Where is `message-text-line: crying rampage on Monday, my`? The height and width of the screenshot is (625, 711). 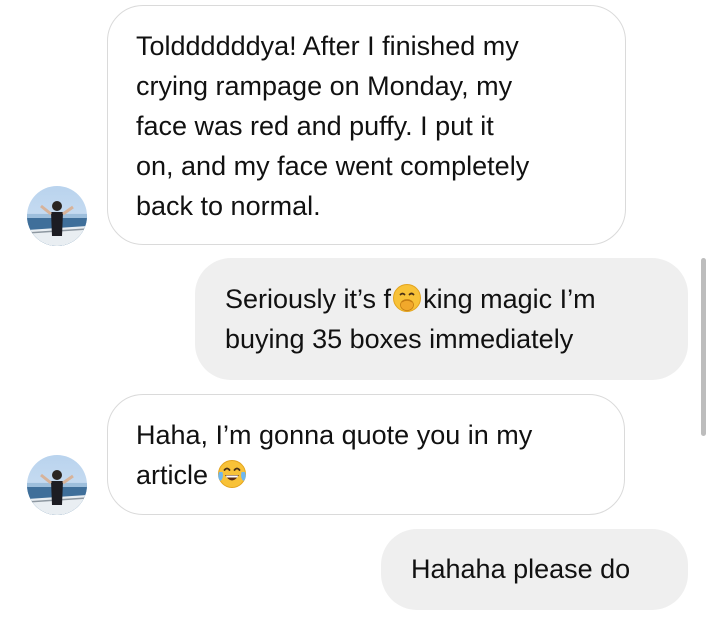 message-text-line: crying rampage on Monday, my is located at coordinates (324, 86).